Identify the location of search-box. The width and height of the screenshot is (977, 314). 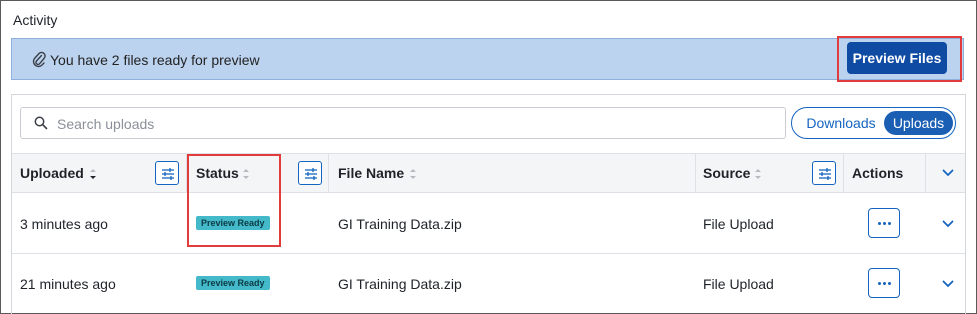
(403, 123).